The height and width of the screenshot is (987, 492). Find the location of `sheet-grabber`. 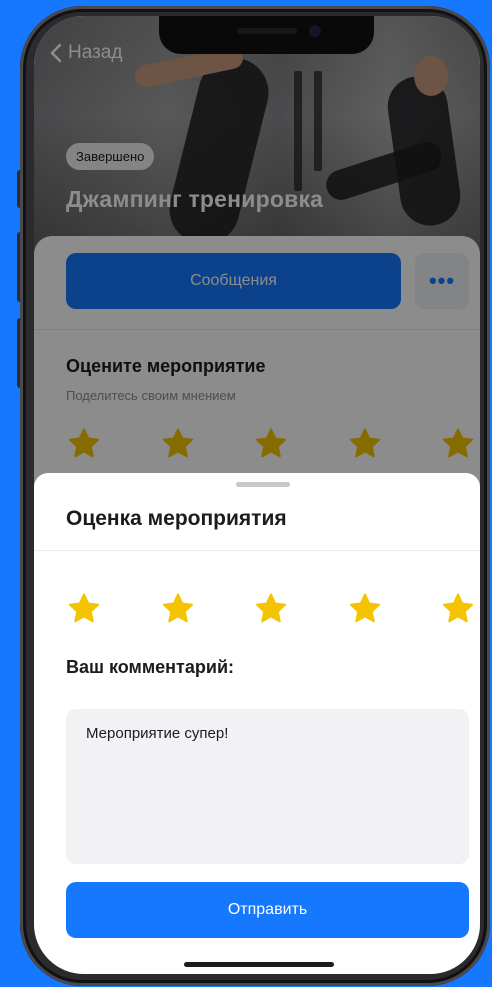

sheet-grabber is located at coordinates (263, 484).